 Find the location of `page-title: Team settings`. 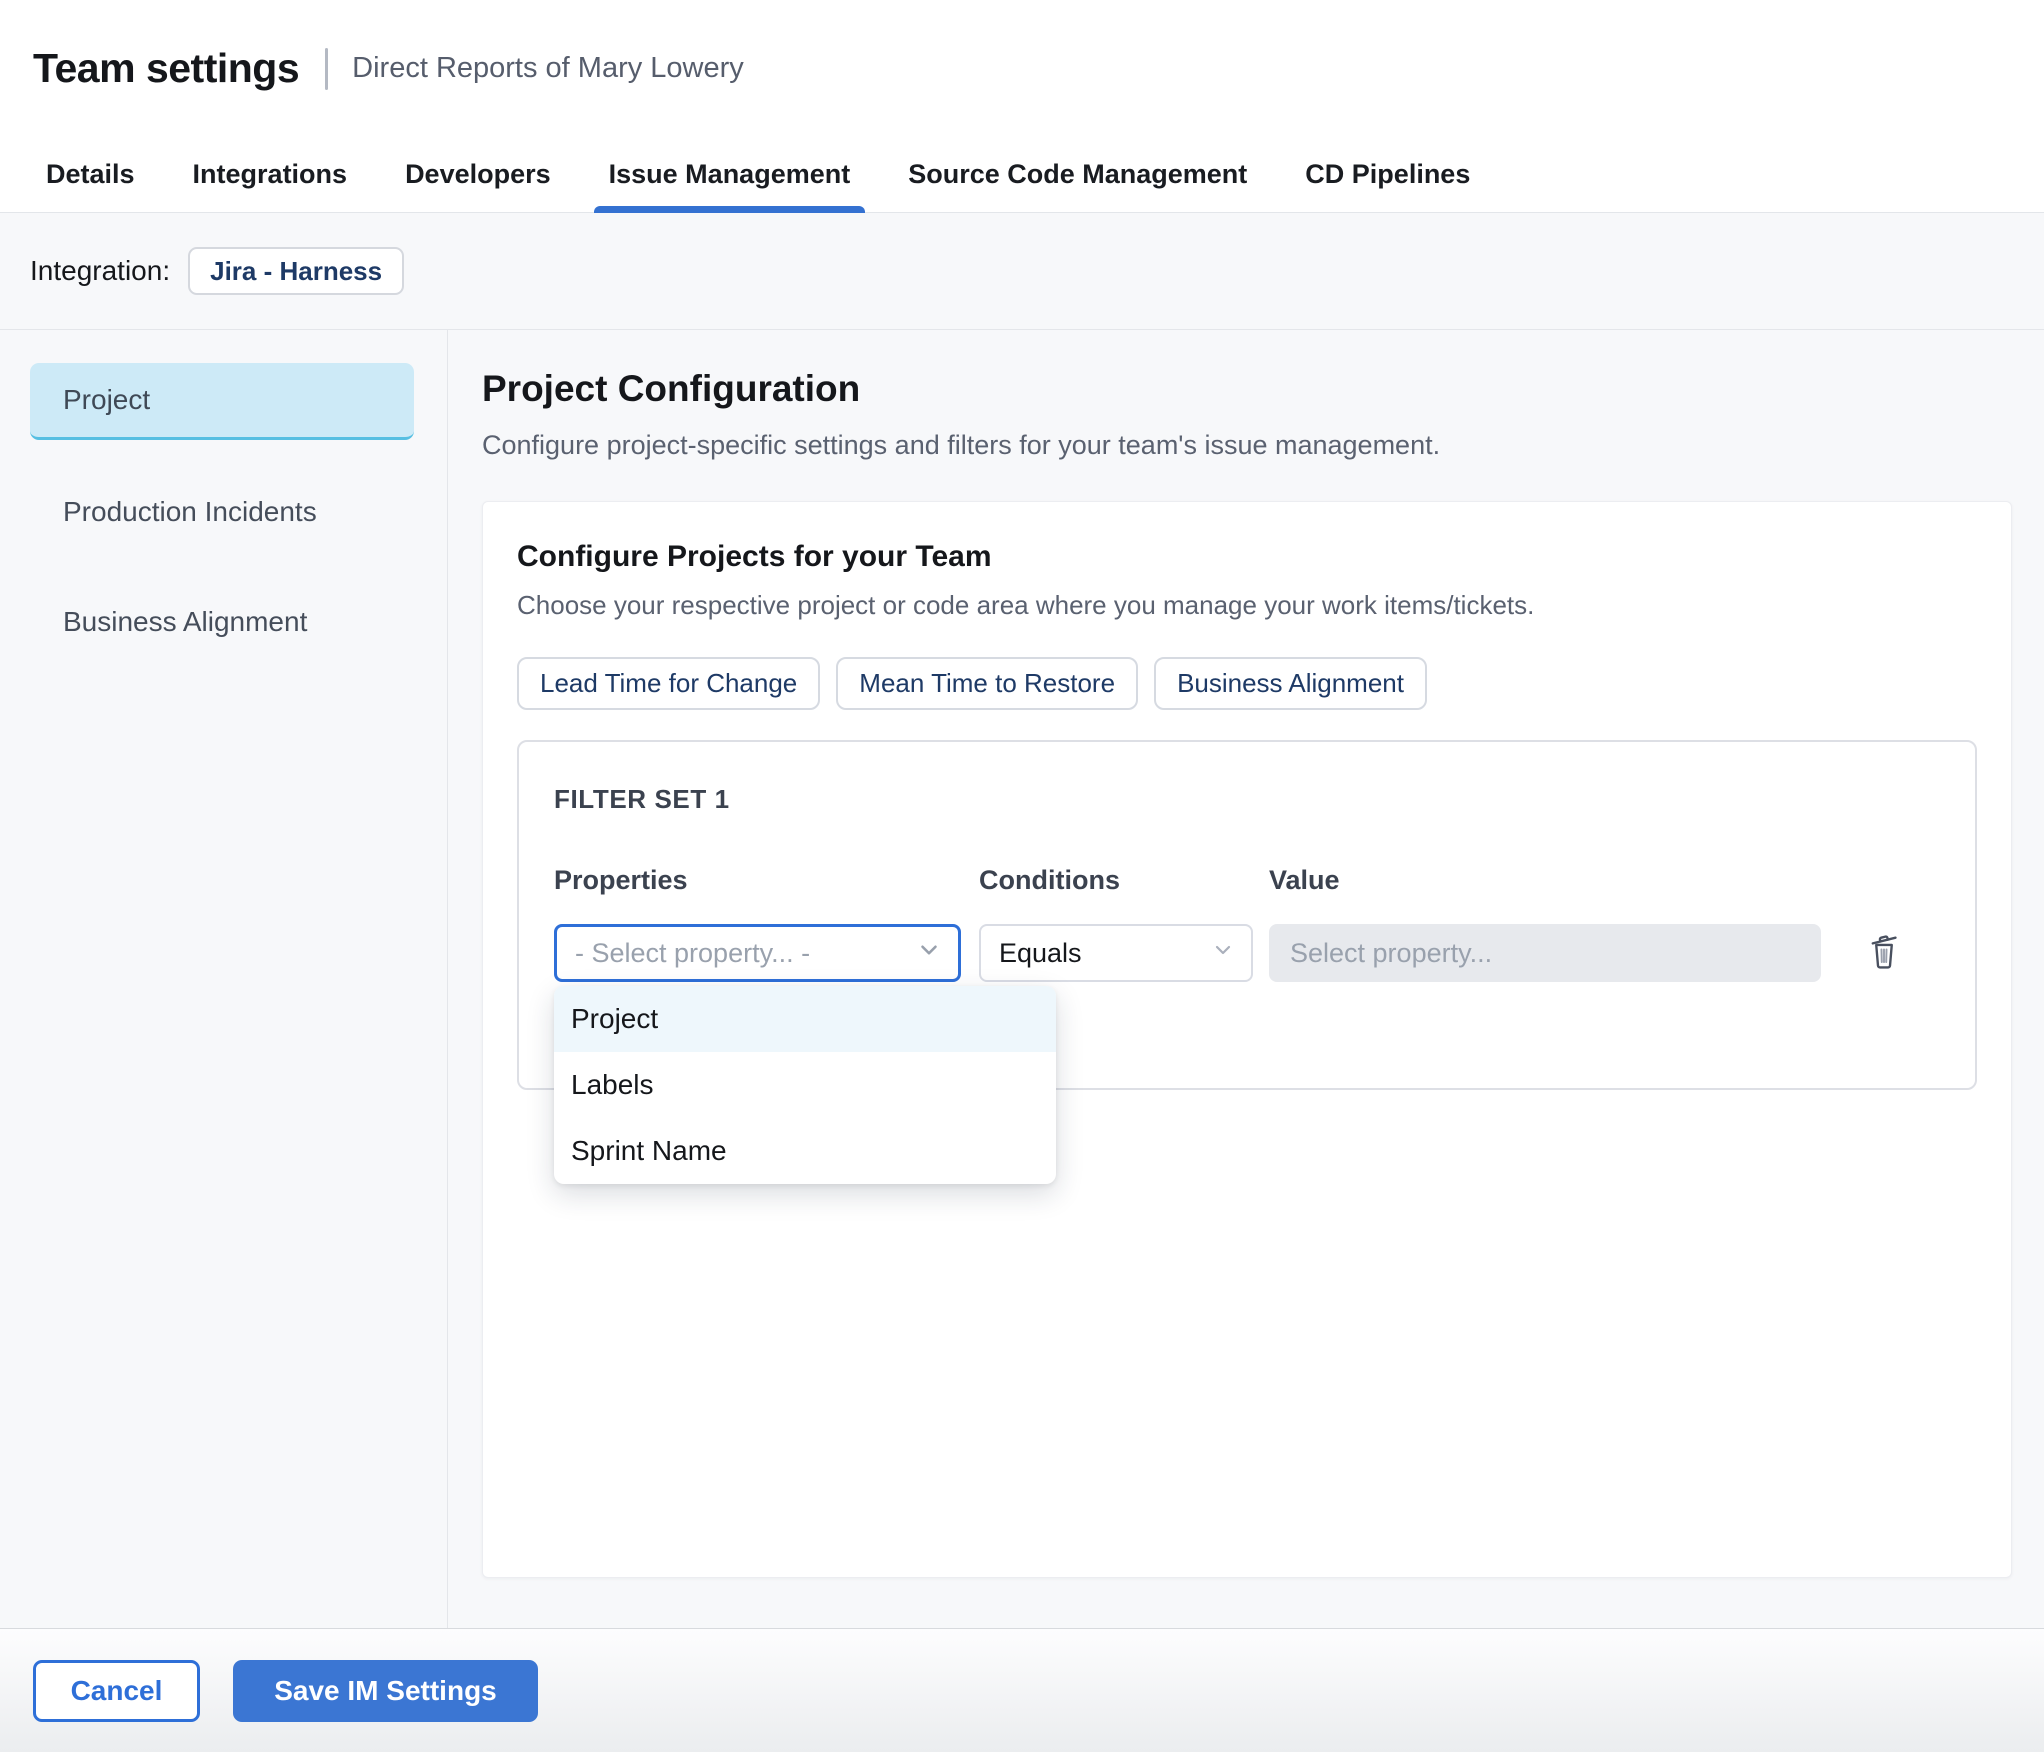

page-title: Team settings is located at coordinates (166, 68).